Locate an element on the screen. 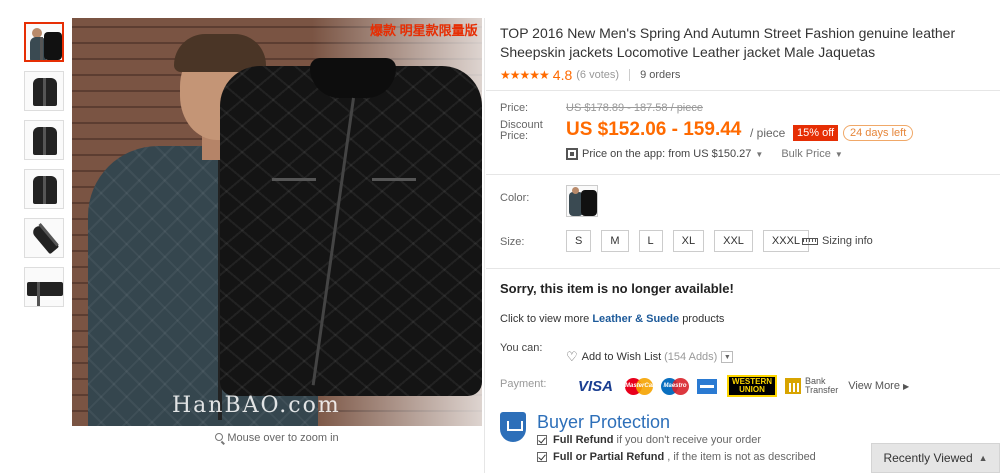  bank-transfer-icon: Bank Transfer is located at coordinates (811, 386).